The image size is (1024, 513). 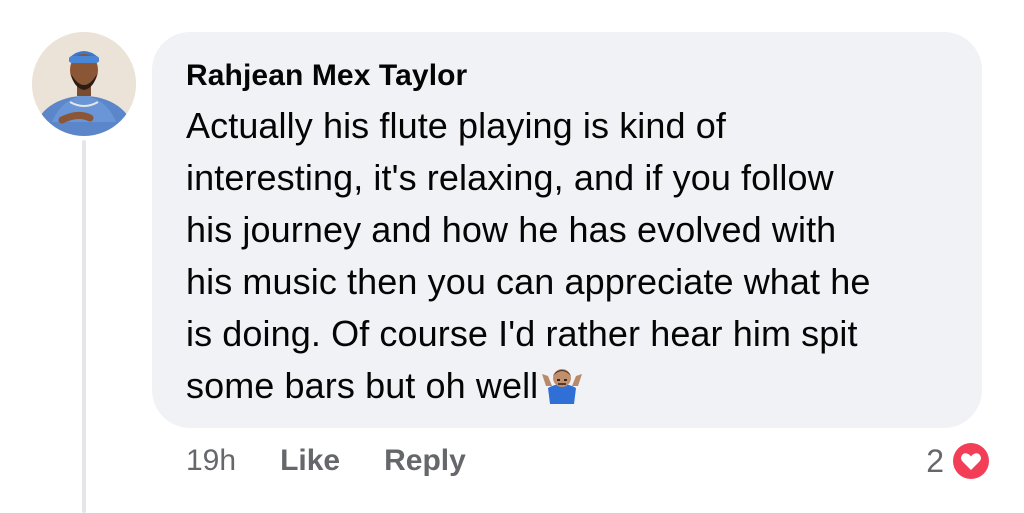 What do you see at coordinates (310, 461) in the screenshot?
I see `like-button: Like` at bounding box center [310, 461].